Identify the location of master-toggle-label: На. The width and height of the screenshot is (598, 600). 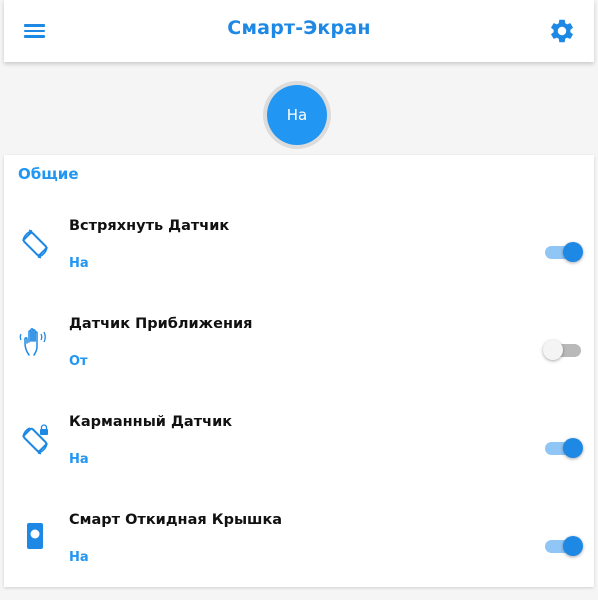
(297, 115).